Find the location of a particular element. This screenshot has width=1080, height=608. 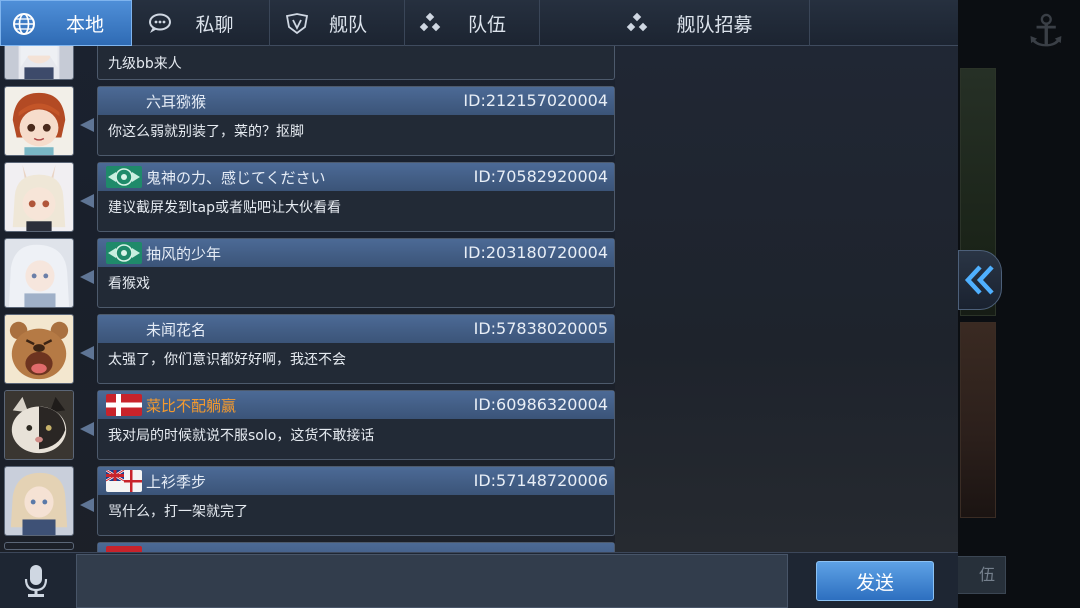

recruit-icon is located at coordinates (637, 22).